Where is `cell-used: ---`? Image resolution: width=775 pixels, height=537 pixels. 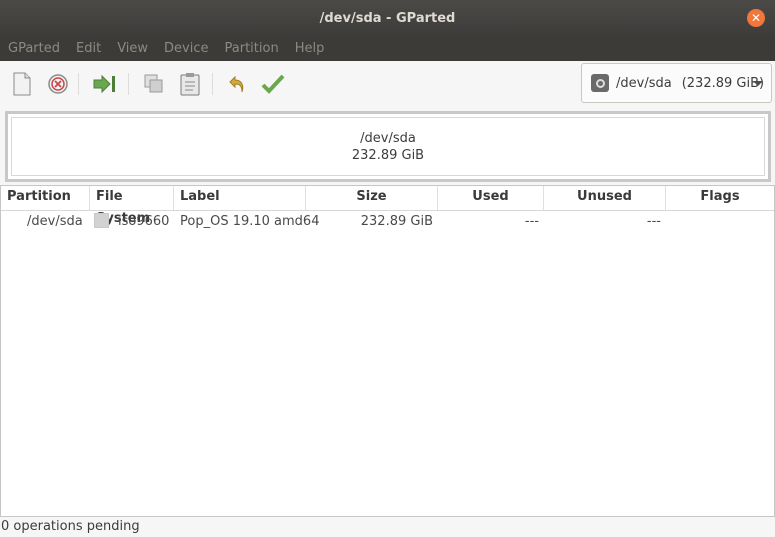 cell-used: --- is located at coordinates (531, 221).